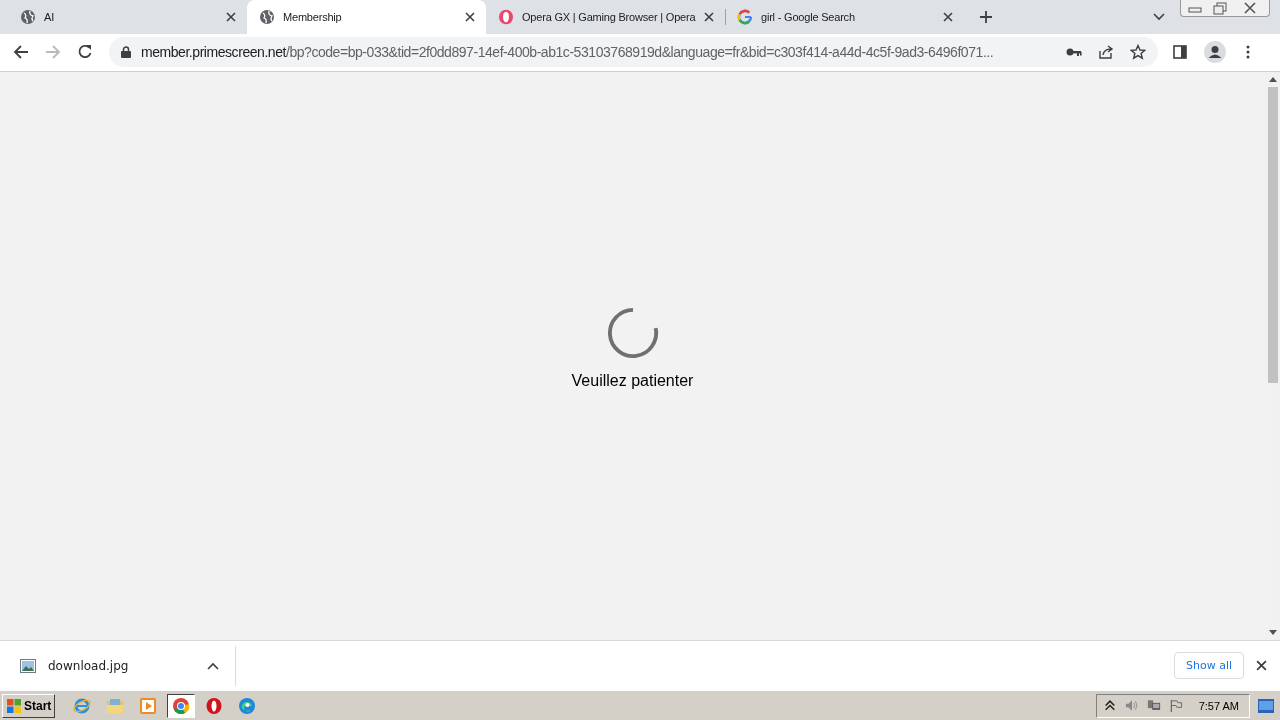  What do you see at coordinates (126, 52) in the screenshot?
I see `lock-icon` at bounding box center [126, 52].